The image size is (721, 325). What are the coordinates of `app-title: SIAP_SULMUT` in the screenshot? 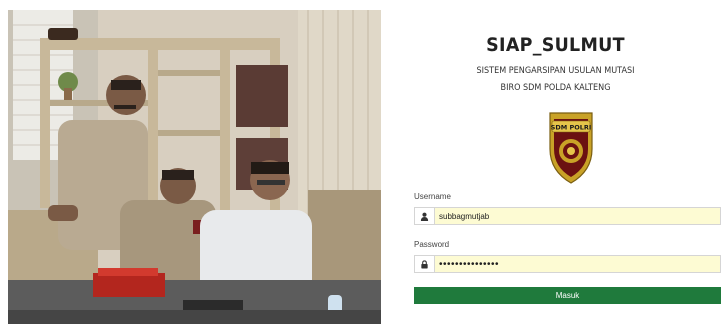 It's located at (555, 45).